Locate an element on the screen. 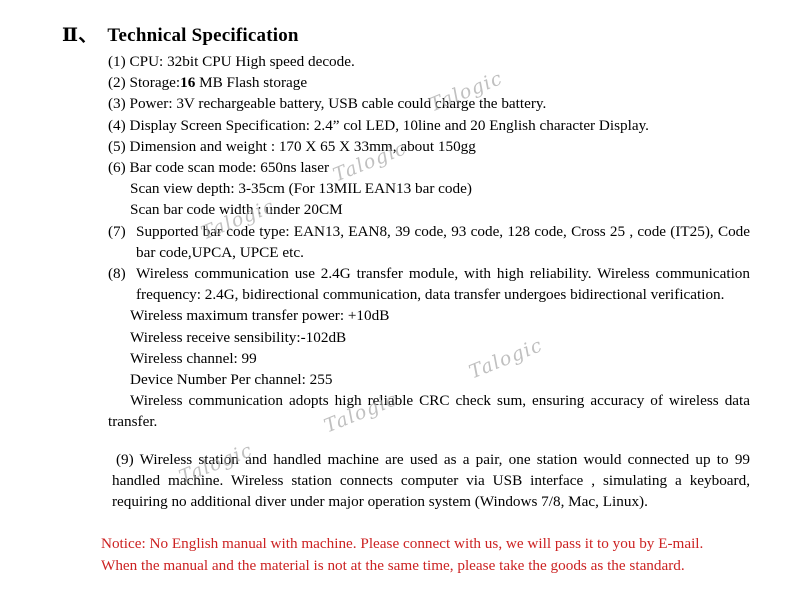 The image size is (803, 605). spec-marker: (5) is located at coordinates (117, 146).